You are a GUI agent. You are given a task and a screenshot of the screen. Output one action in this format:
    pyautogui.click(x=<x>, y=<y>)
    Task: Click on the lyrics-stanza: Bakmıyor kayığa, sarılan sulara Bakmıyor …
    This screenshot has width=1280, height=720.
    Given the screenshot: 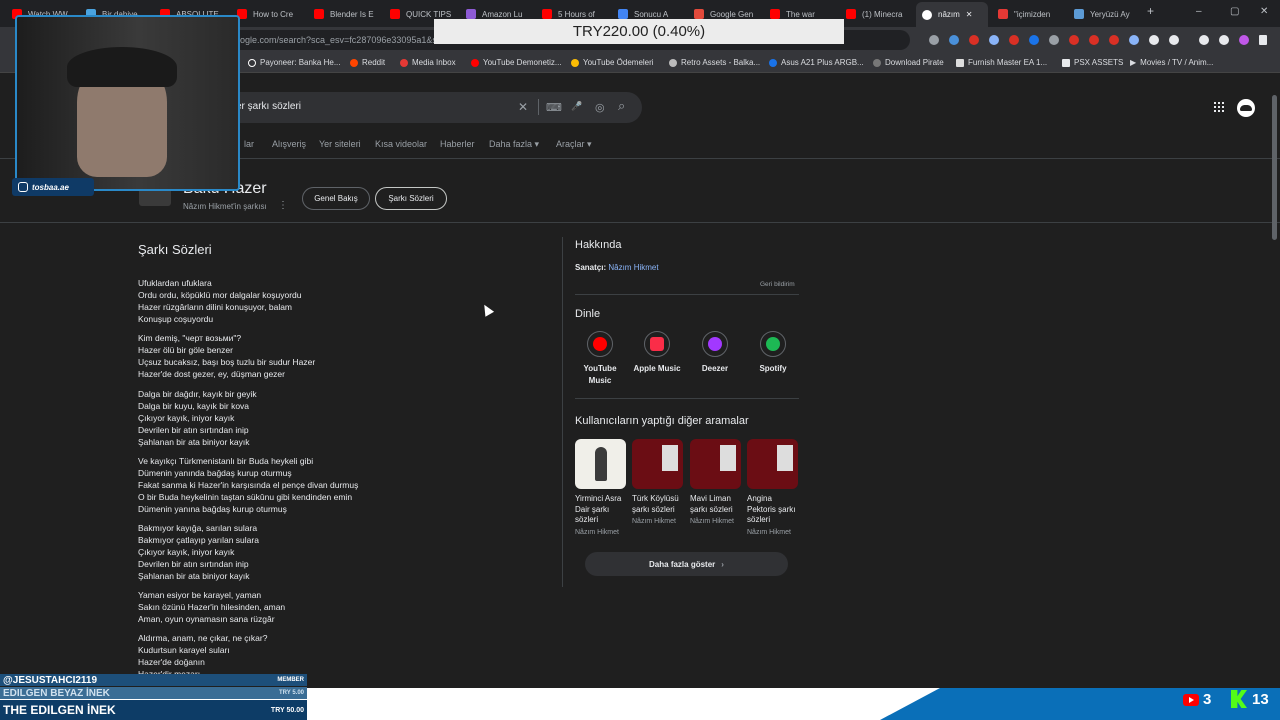 What is the action you would take?
    pyautogui.click(x=303, y=552)
    